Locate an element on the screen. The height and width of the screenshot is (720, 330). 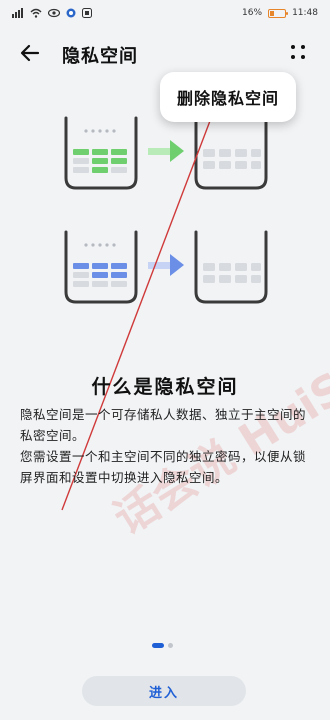
enter-button: 进入 is located at coordinates (164, 691).